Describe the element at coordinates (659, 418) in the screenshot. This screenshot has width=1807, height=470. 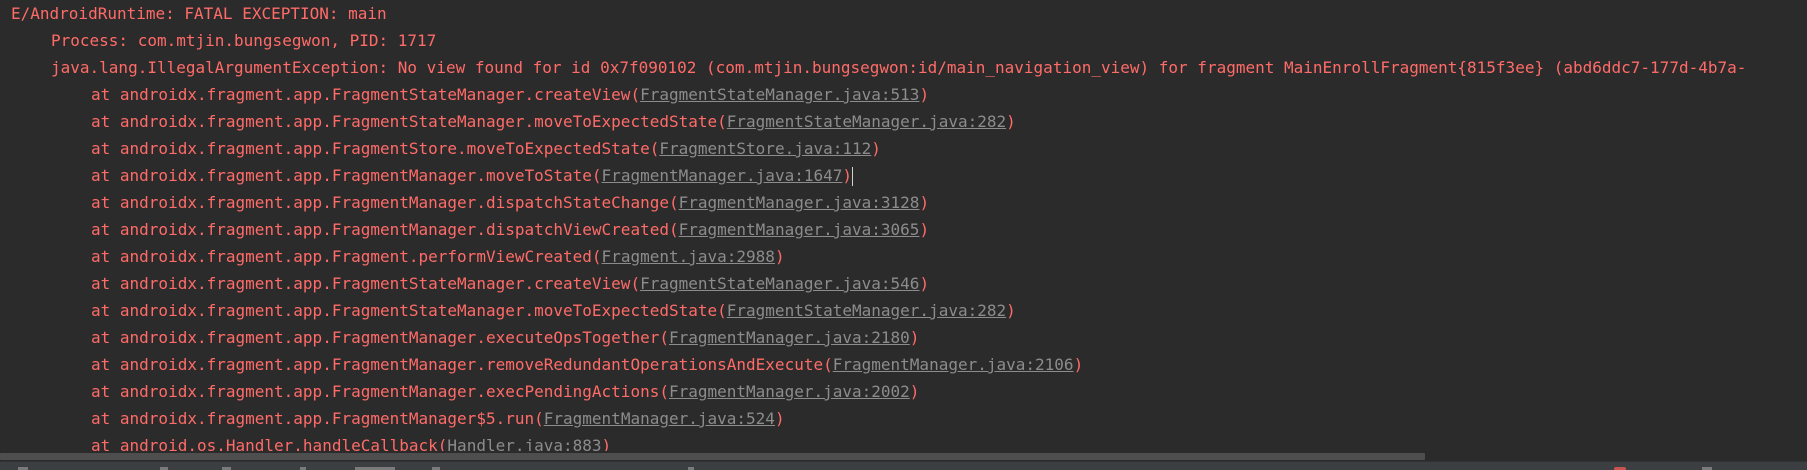
I see `stack-frame-source-link: FragmentManager.java:524` at that location.